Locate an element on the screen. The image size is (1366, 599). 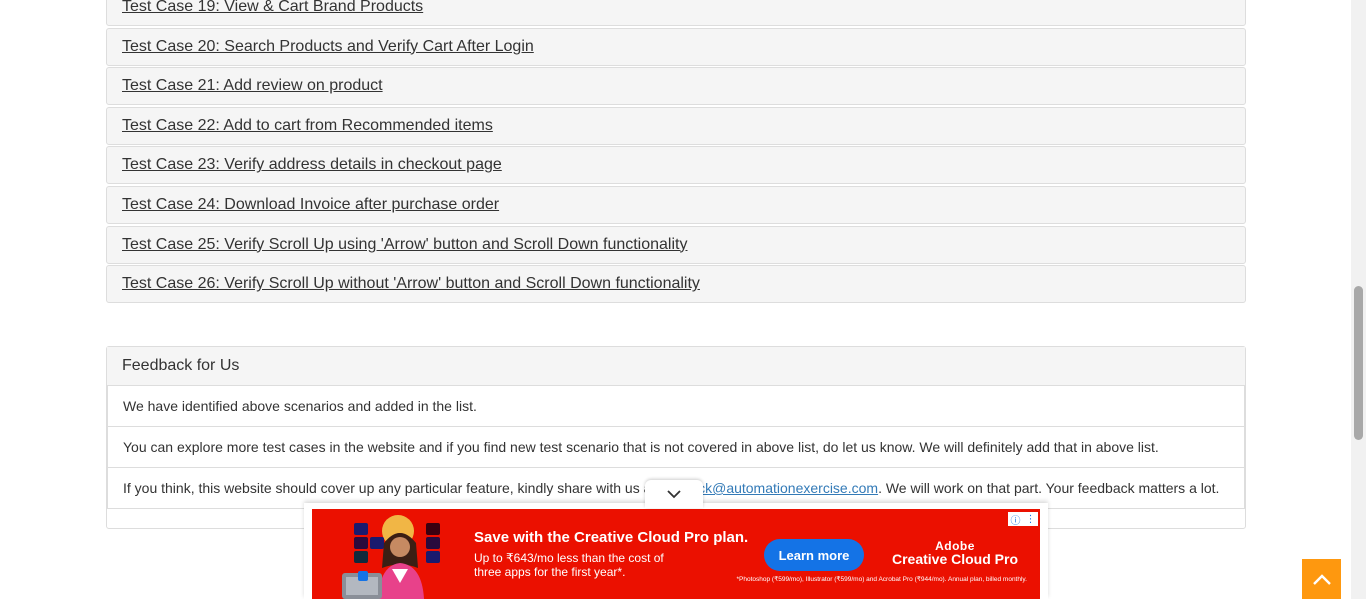
ad-collapse-button is located at coordinates (674, 494).